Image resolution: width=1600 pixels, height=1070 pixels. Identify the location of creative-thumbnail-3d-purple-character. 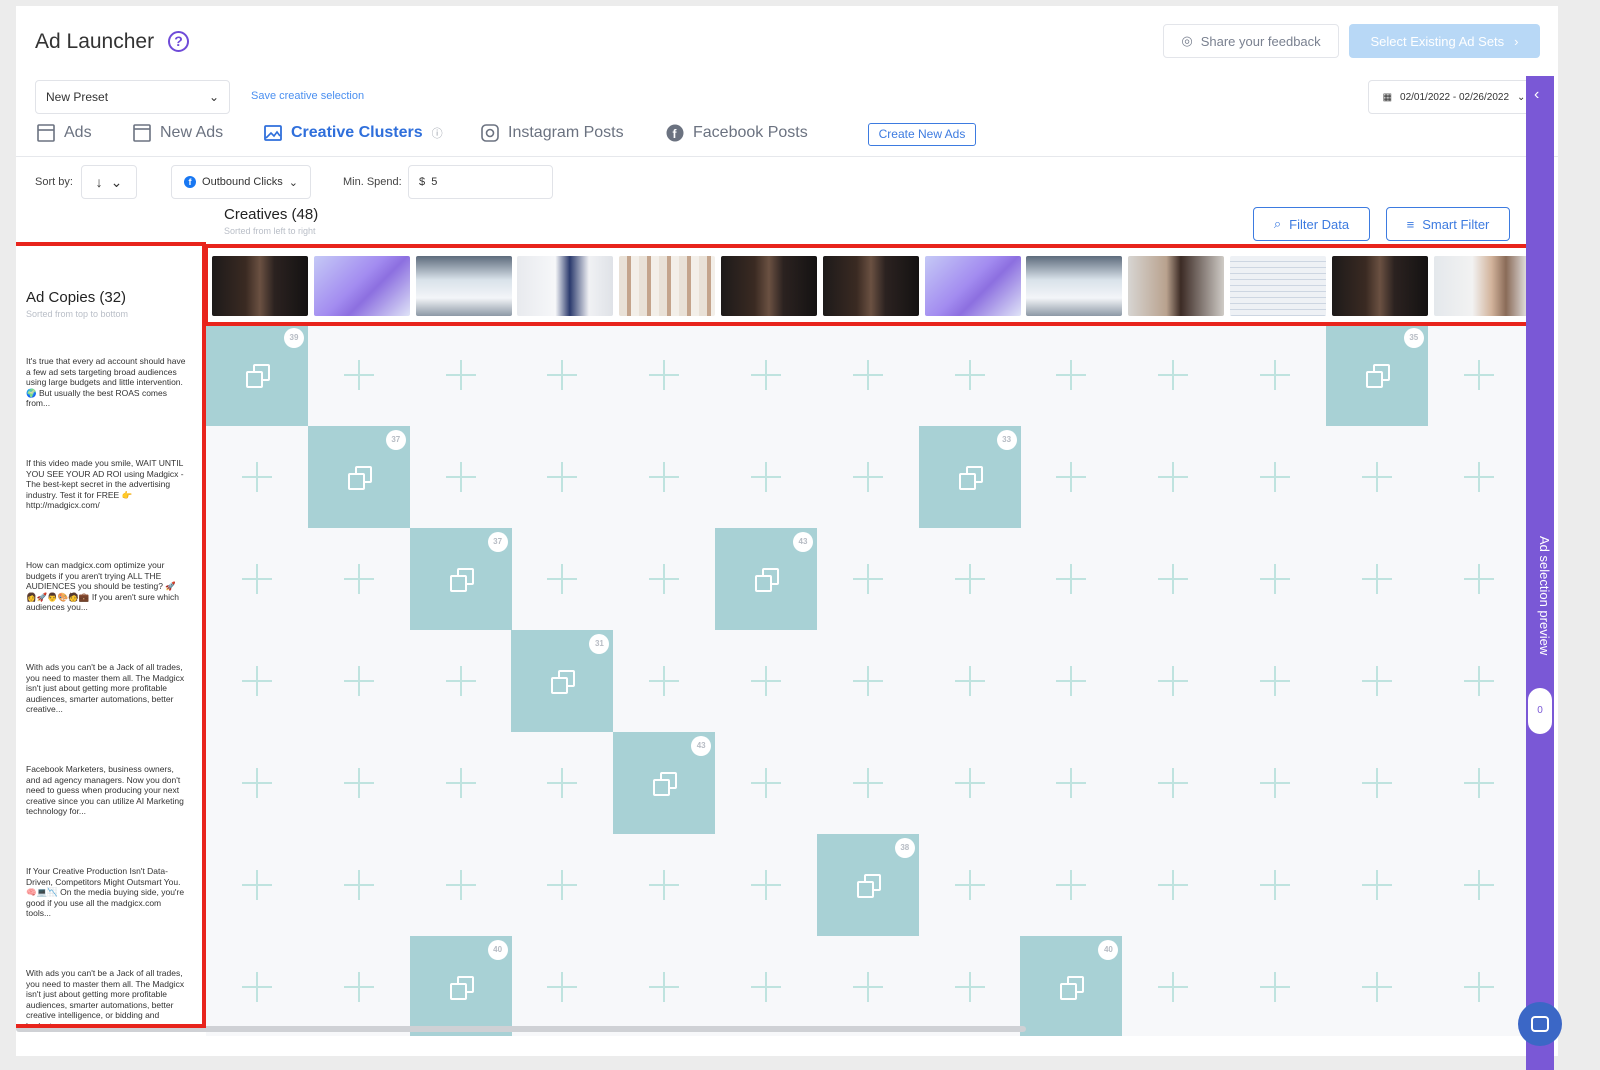
(361, 286).